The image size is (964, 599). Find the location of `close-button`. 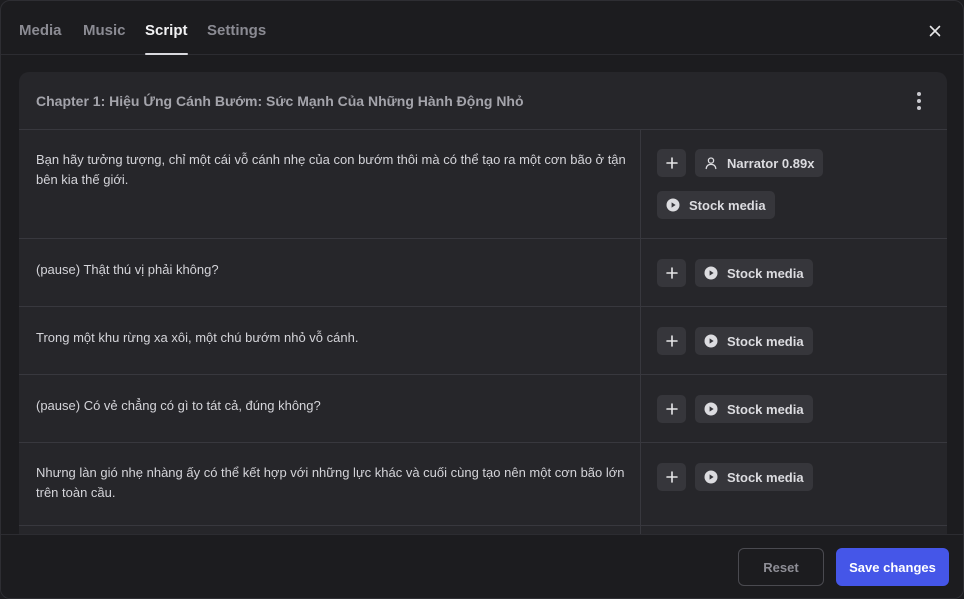

close-button is located at coordinates (935, 31).